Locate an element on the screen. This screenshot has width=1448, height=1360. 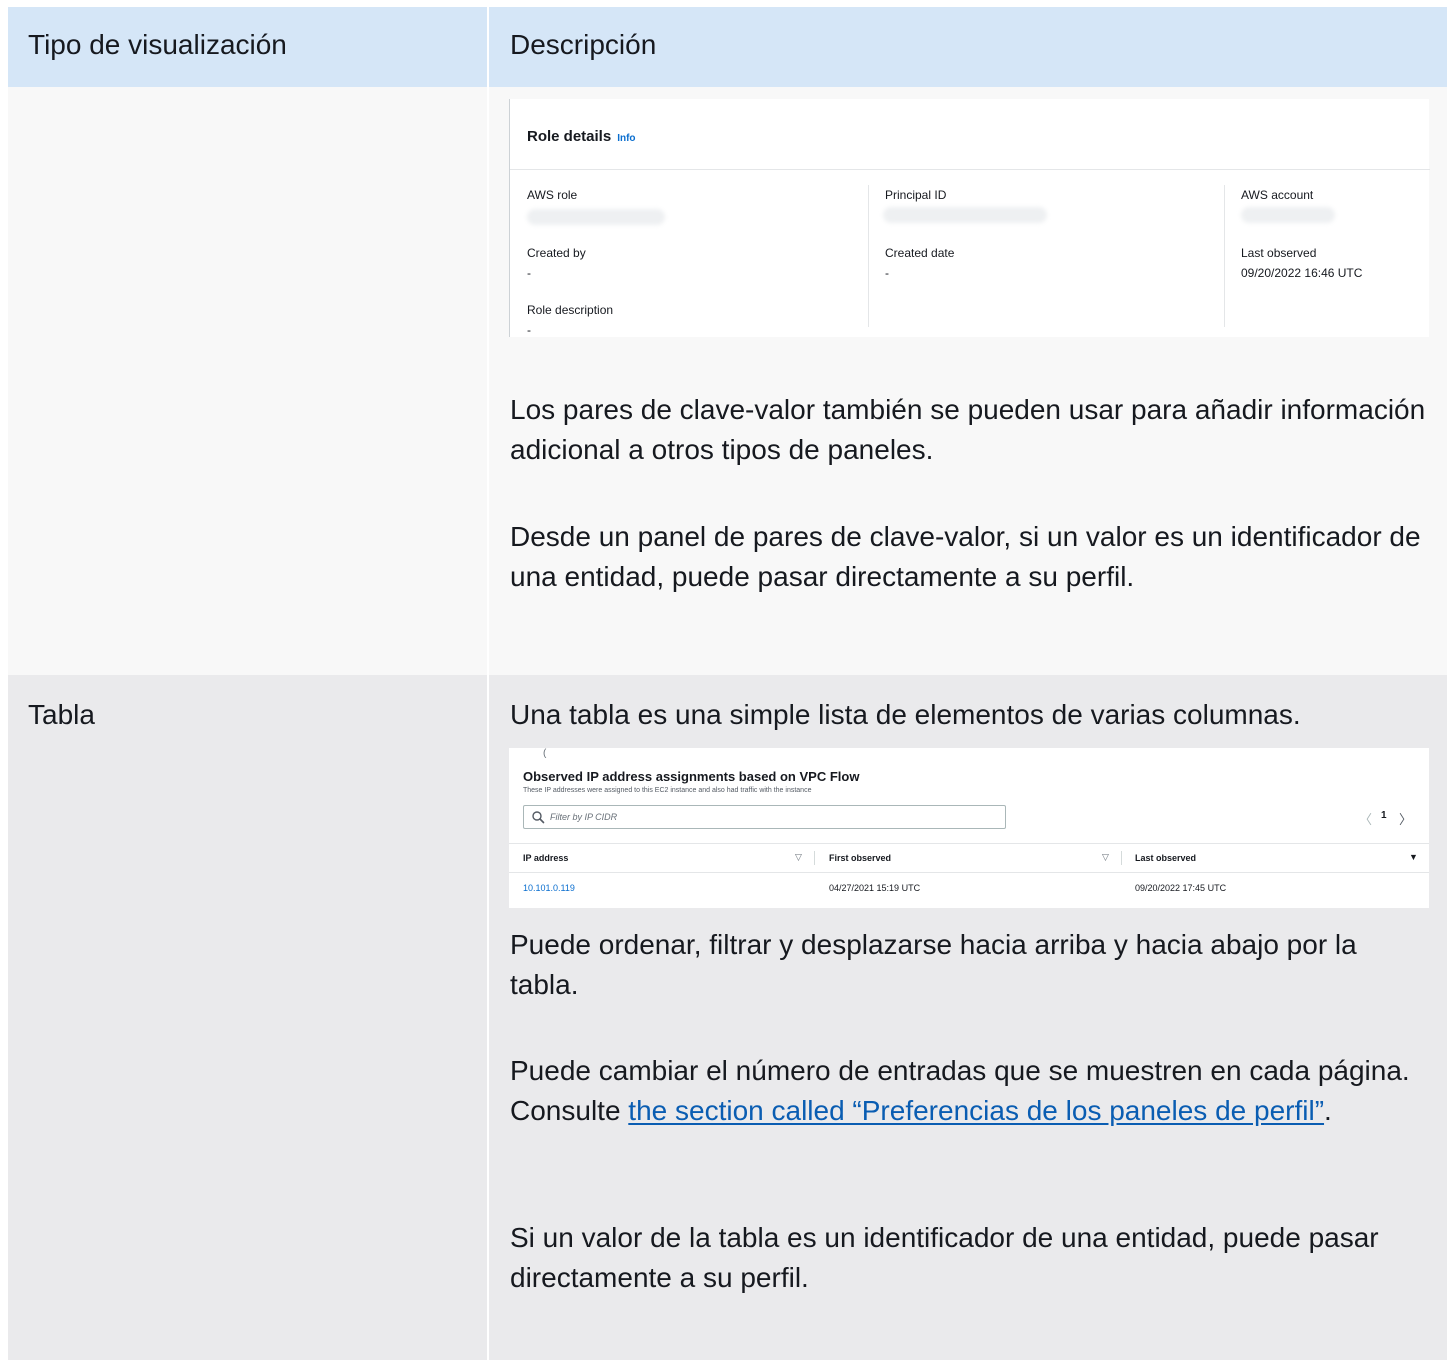
stray-glyph: ( is located at coordinates (545, 753).